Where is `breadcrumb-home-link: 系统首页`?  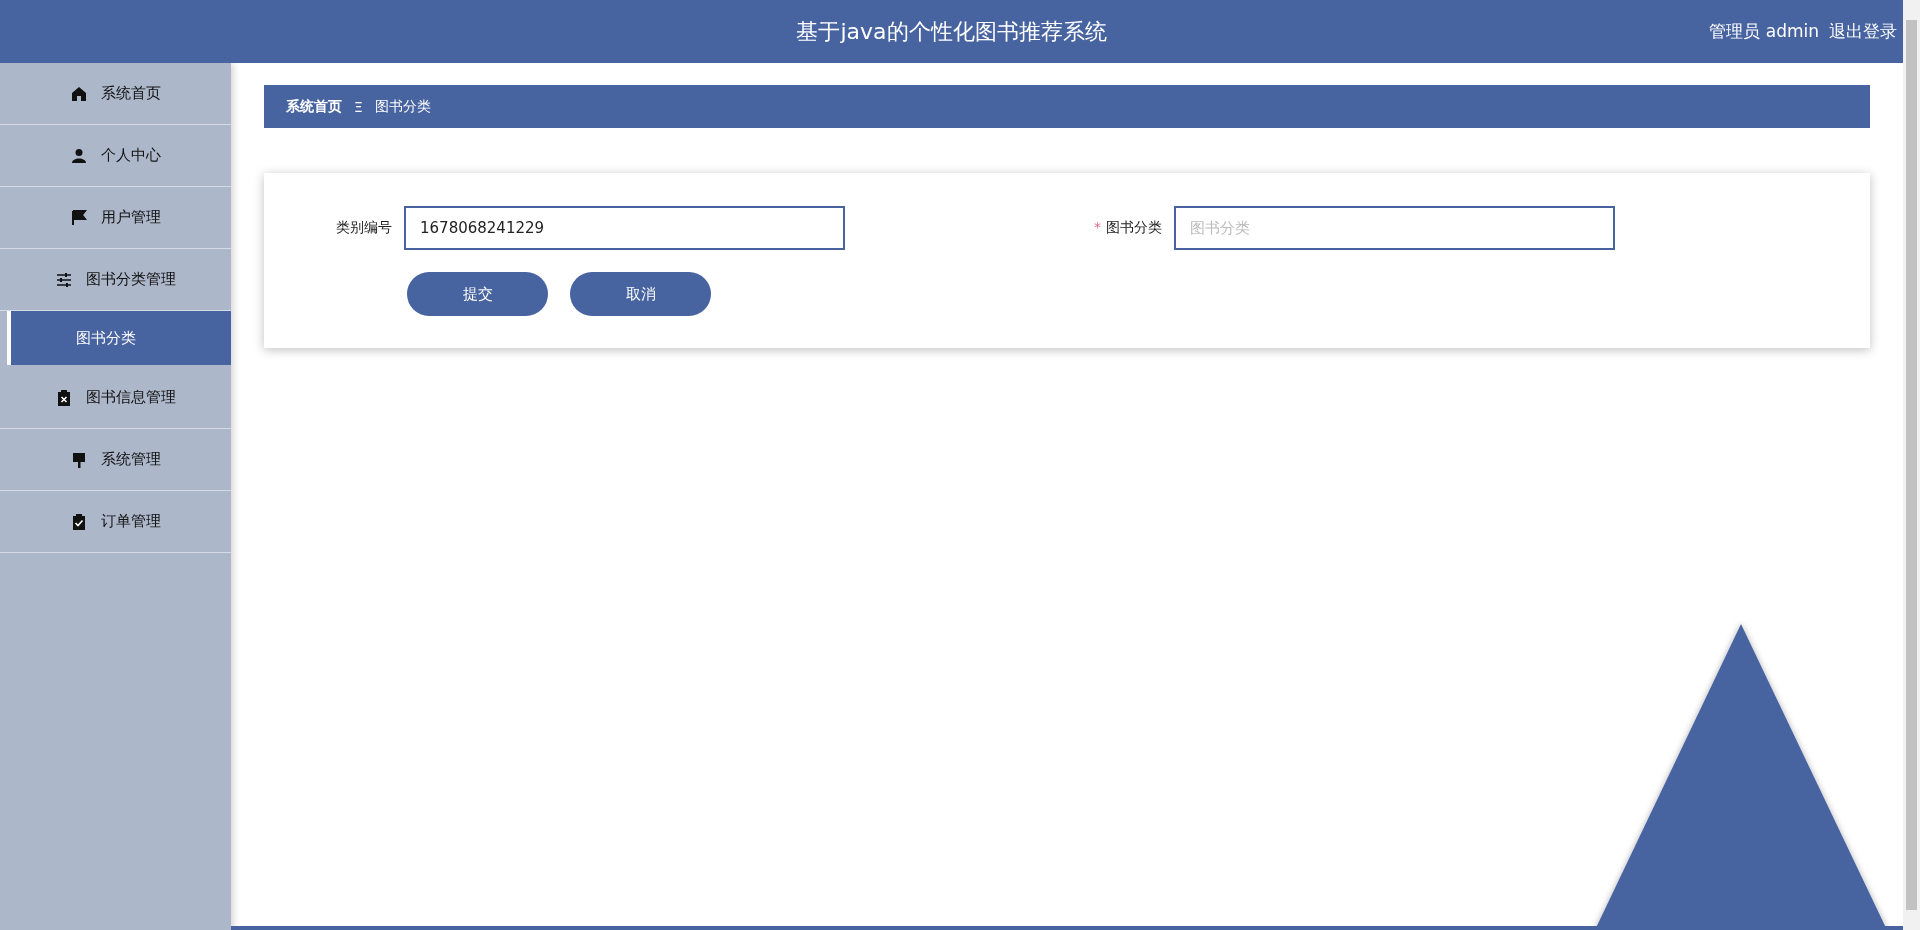 breadcrumb-home-link: 系统首页 is located at coordinates (314, 106).